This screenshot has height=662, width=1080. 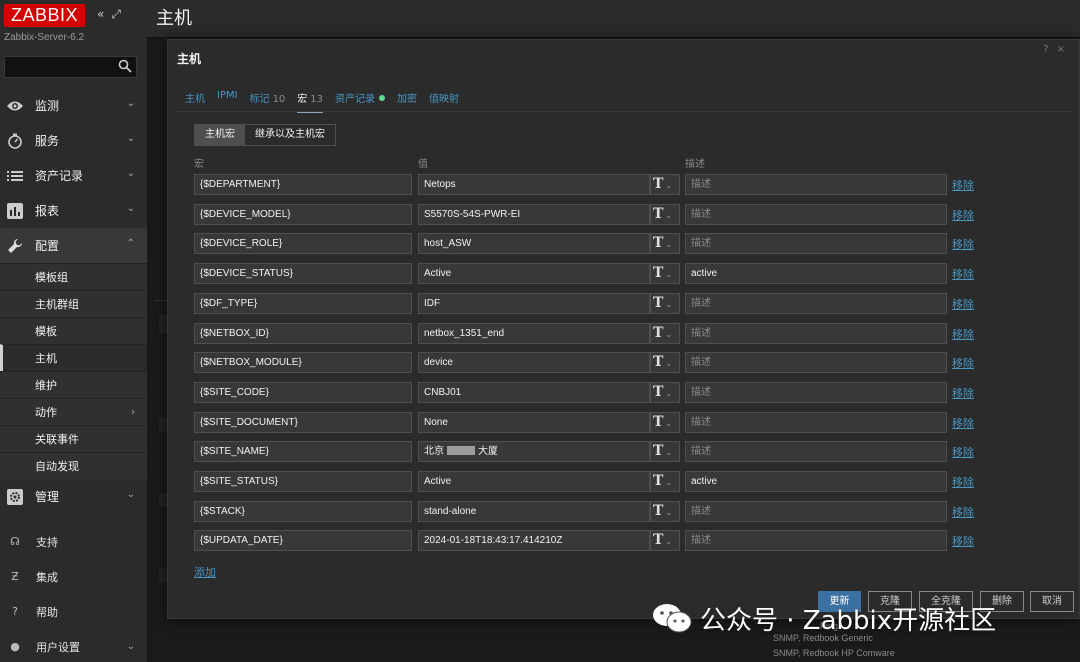 What do you see at coordinates (310, 101) in the screenshot?
I see `tab-macros: 宏 13` at bounding box center [310, 101].